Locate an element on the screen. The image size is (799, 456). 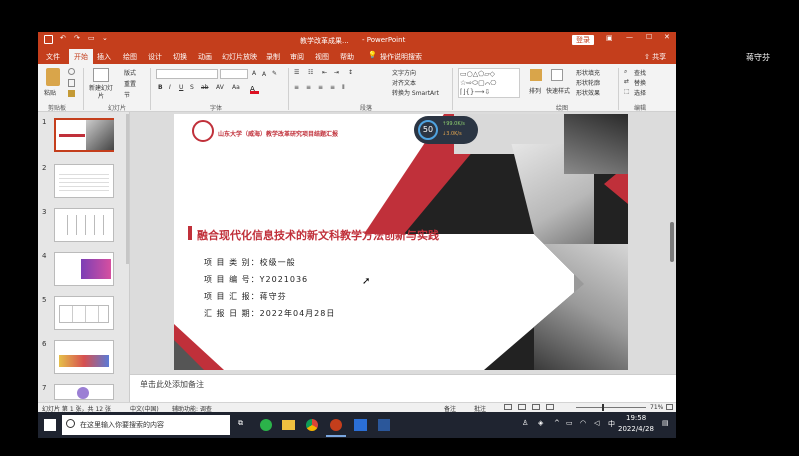
tab-draw: 绘图 is located at coordinates (130, 57).